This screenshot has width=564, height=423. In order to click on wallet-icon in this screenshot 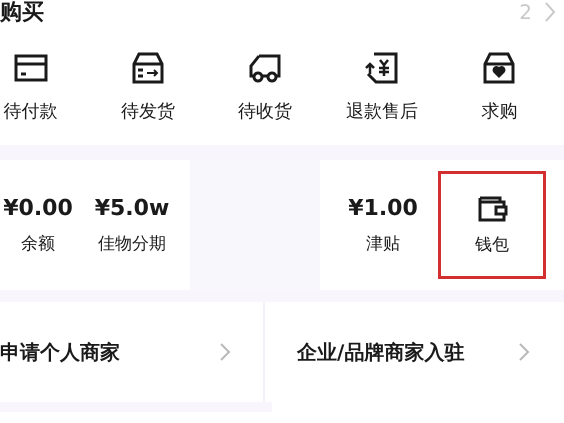, I will do `click(492, 209)`.